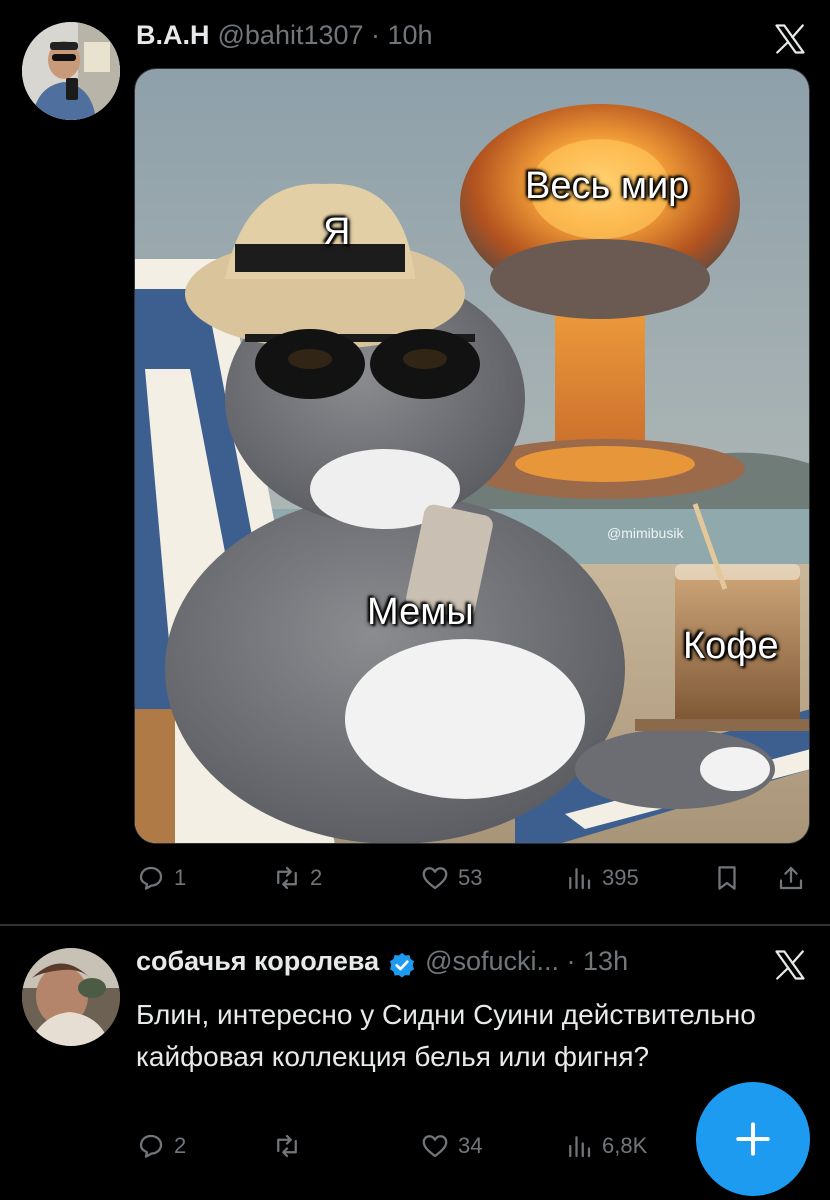 Image resolution: width=830 pixels, height=1200 pixels. Describe the element at coordinates (645, 533) in the screenshot. I see `image-watermark: @mimibusik` at that location.